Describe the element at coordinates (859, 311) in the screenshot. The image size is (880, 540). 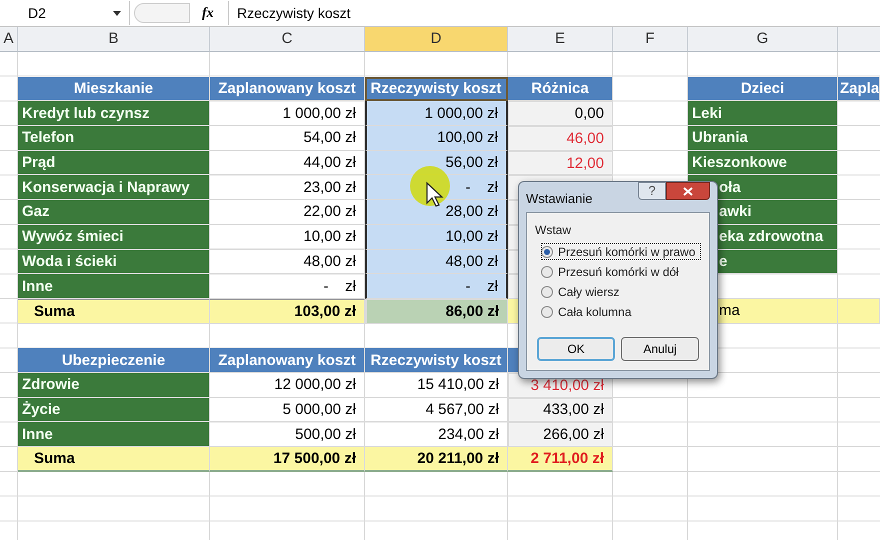
I see `table-cell` at that location.